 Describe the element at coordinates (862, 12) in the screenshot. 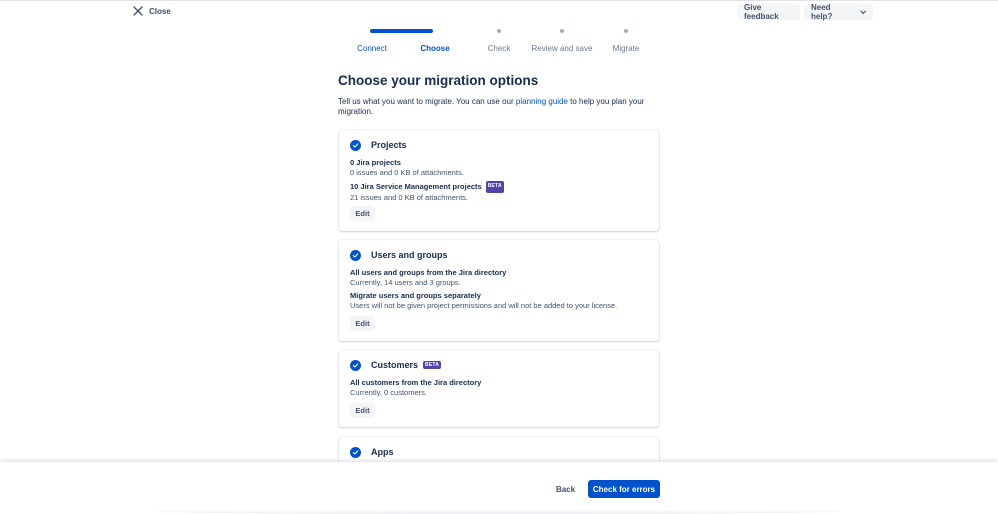

I see `chevron-down-icon` at that location.